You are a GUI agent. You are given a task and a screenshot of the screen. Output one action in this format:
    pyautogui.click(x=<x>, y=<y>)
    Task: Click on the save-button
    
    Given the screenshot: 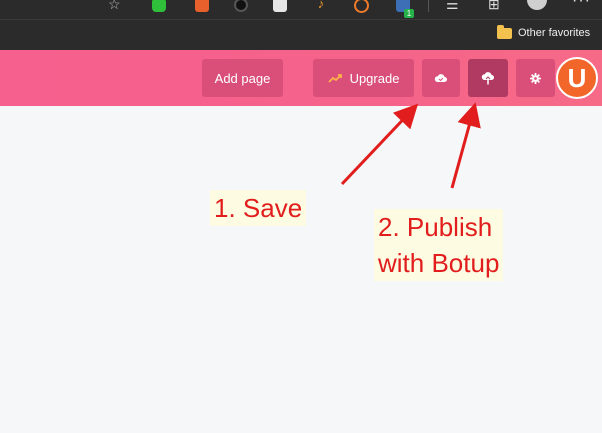 What is the action you would take?
    pyautogui.click(x=441, y=78)
    